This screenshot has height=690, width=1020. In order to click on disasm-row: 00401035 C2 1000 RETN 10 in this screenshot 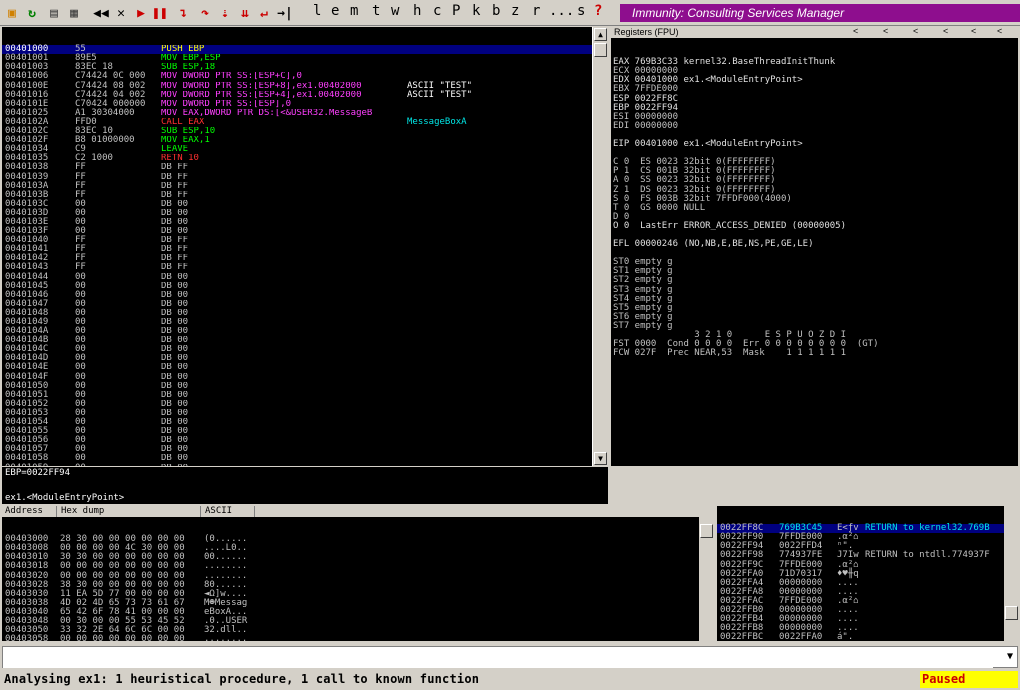, I will do `click(297, 158)`.